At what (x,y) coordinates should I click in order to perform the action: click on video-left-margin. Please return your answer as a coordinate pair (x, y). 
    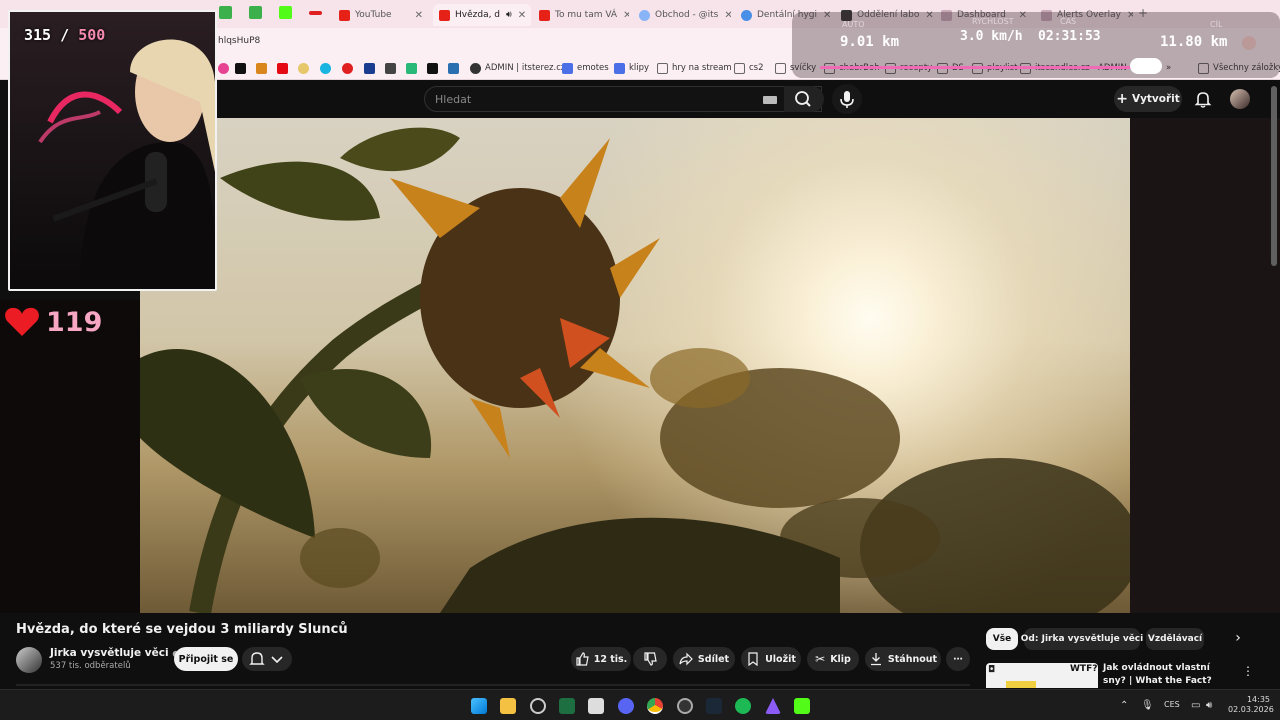
    Looking at the image, I should click on (70, 456).